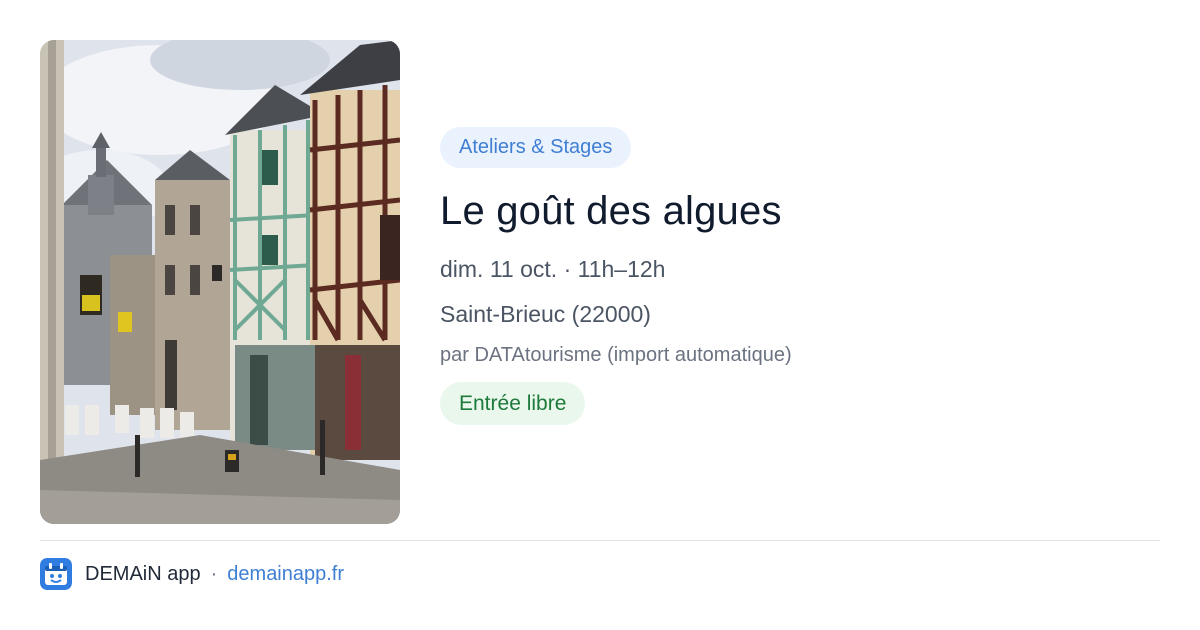 This screenshot has height=630, width=1200. What do you see at coordinates (545, 314) in the screenshot?
I see `event-location: Saint-Brieuc (22000)` at bounding box center [545, 314].